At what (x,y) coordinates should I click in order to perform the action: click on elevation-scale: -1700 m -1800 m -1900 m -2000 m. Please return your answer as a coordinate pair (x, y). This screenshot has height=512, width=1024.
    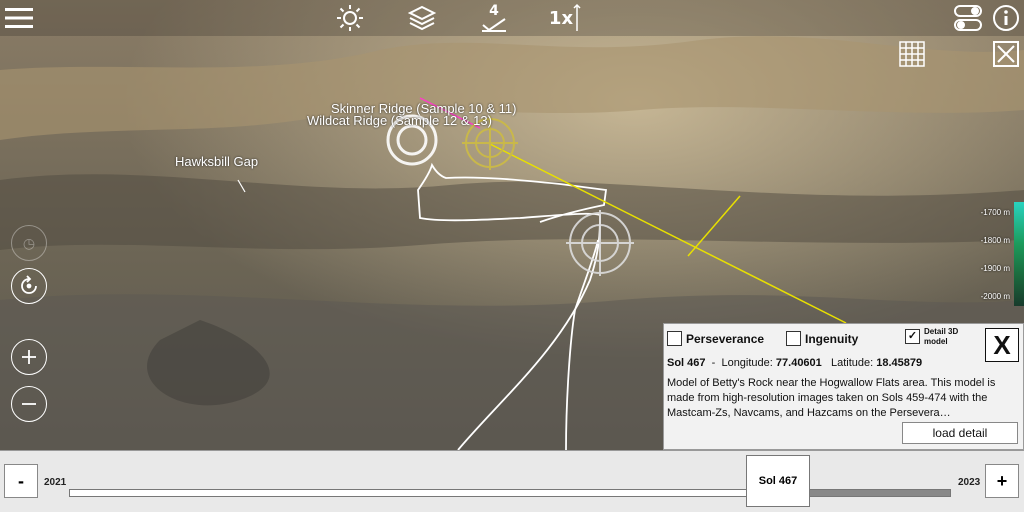
    Looking at the image, I should click on (1002, 254).